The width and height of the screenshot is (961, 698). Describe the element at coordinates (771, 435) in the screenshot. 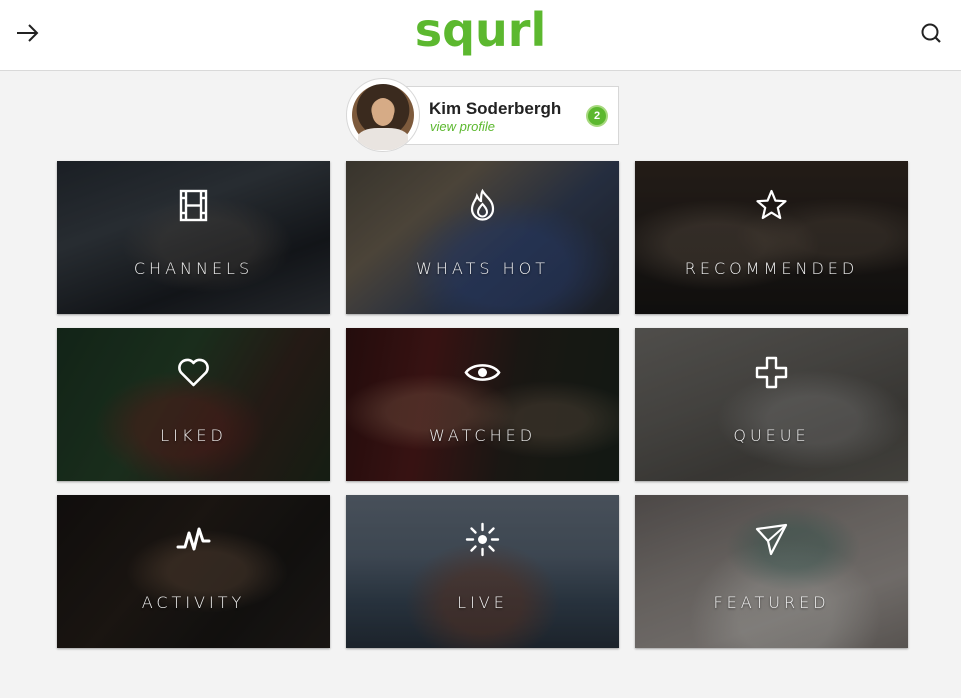

I see `tile-label: QUEUE` at that location.